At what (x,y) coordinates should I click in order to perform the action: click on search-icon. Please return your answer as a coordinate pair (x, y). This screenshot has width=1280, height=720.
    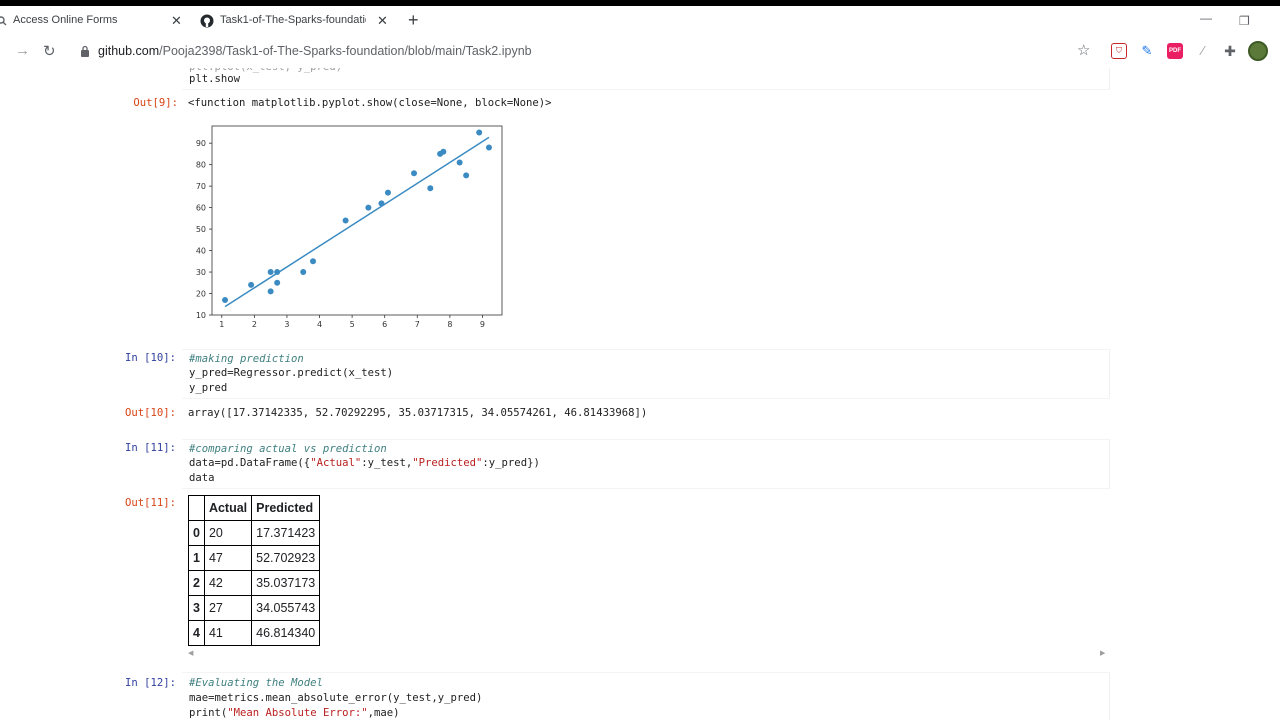
    Looking at the image, I should click on (3, 21).